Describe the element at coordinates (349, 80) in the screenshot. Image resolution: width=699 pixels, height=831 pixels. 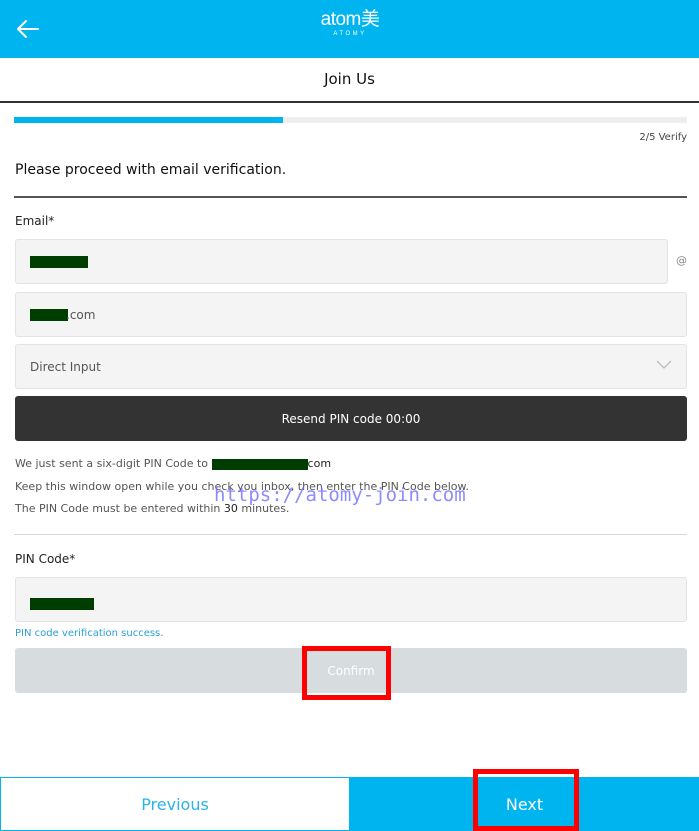
I see `page-title: Join Us` at that location.